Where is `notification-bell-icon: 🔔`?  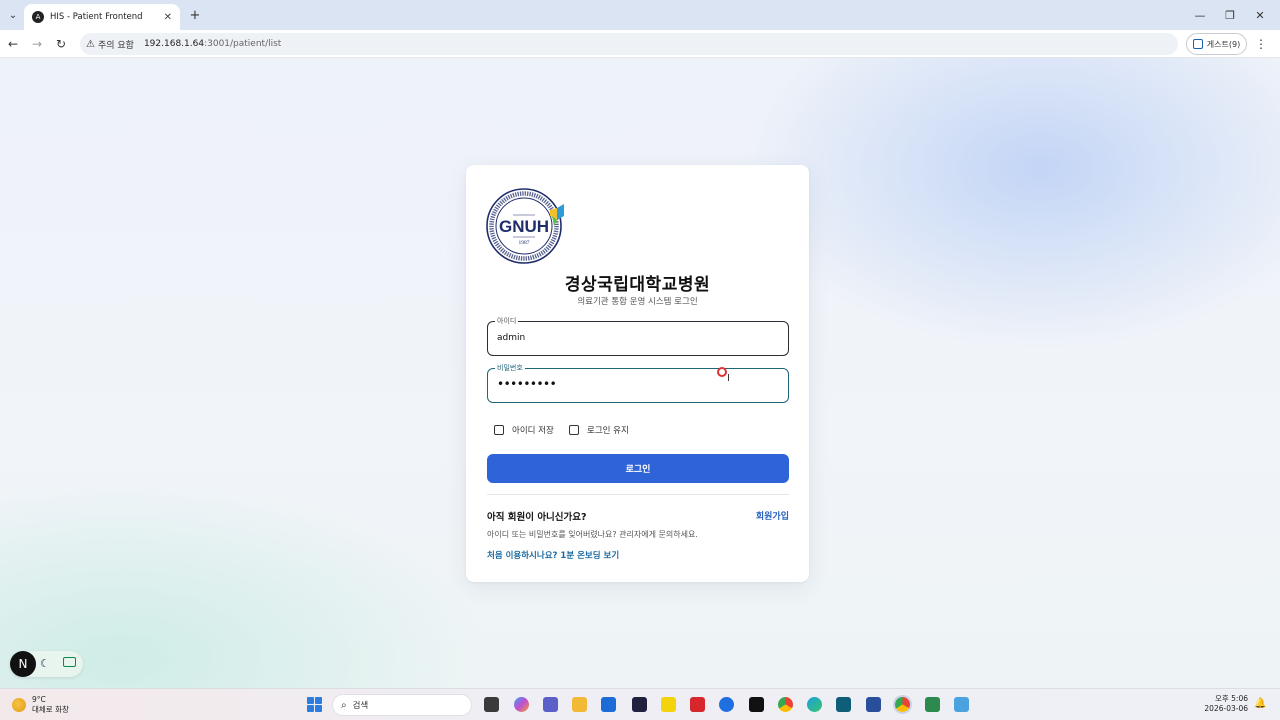
notification-bell-icon: 🔔 is located at coordinates (1260, 703).